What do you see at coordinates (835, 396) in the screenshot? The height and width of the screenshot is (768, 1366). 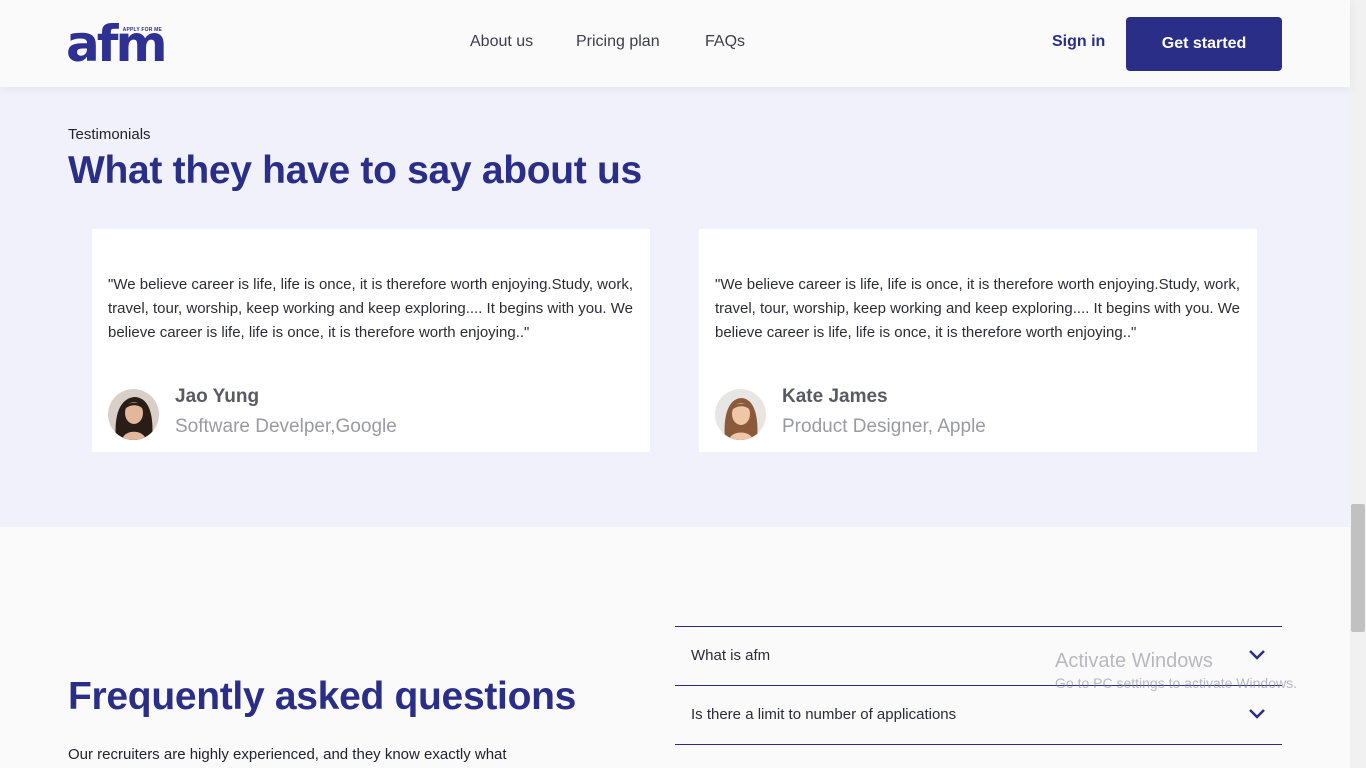 I see `person-name: Kate James` at bounding box center [835, 396].